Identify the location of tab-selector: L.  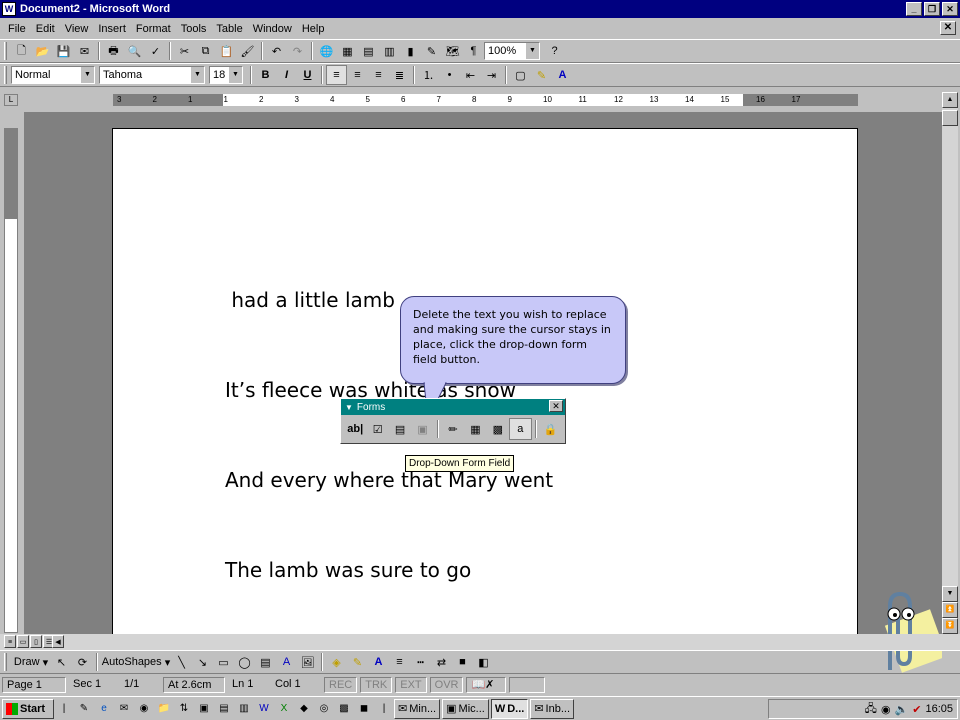
(11, 100).